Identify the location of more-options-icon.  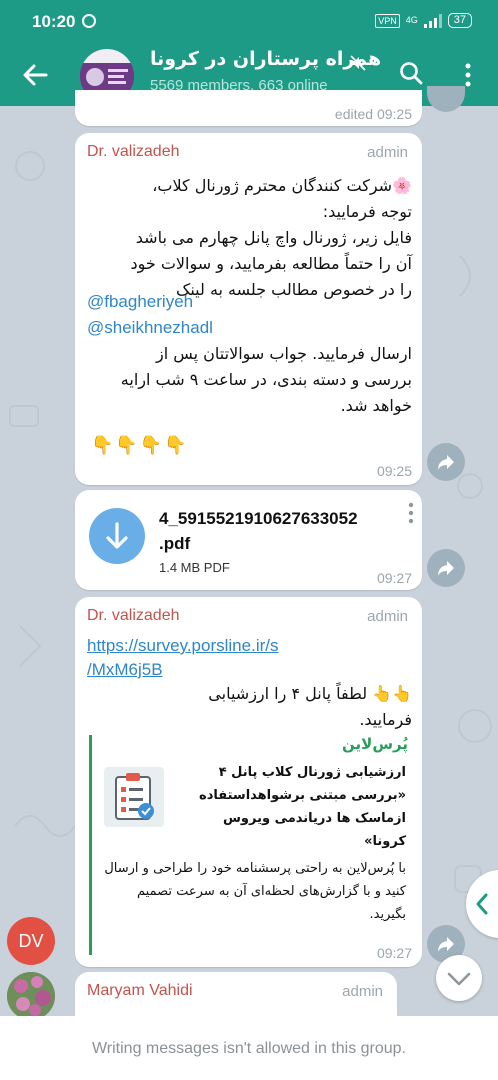
(468, 75).